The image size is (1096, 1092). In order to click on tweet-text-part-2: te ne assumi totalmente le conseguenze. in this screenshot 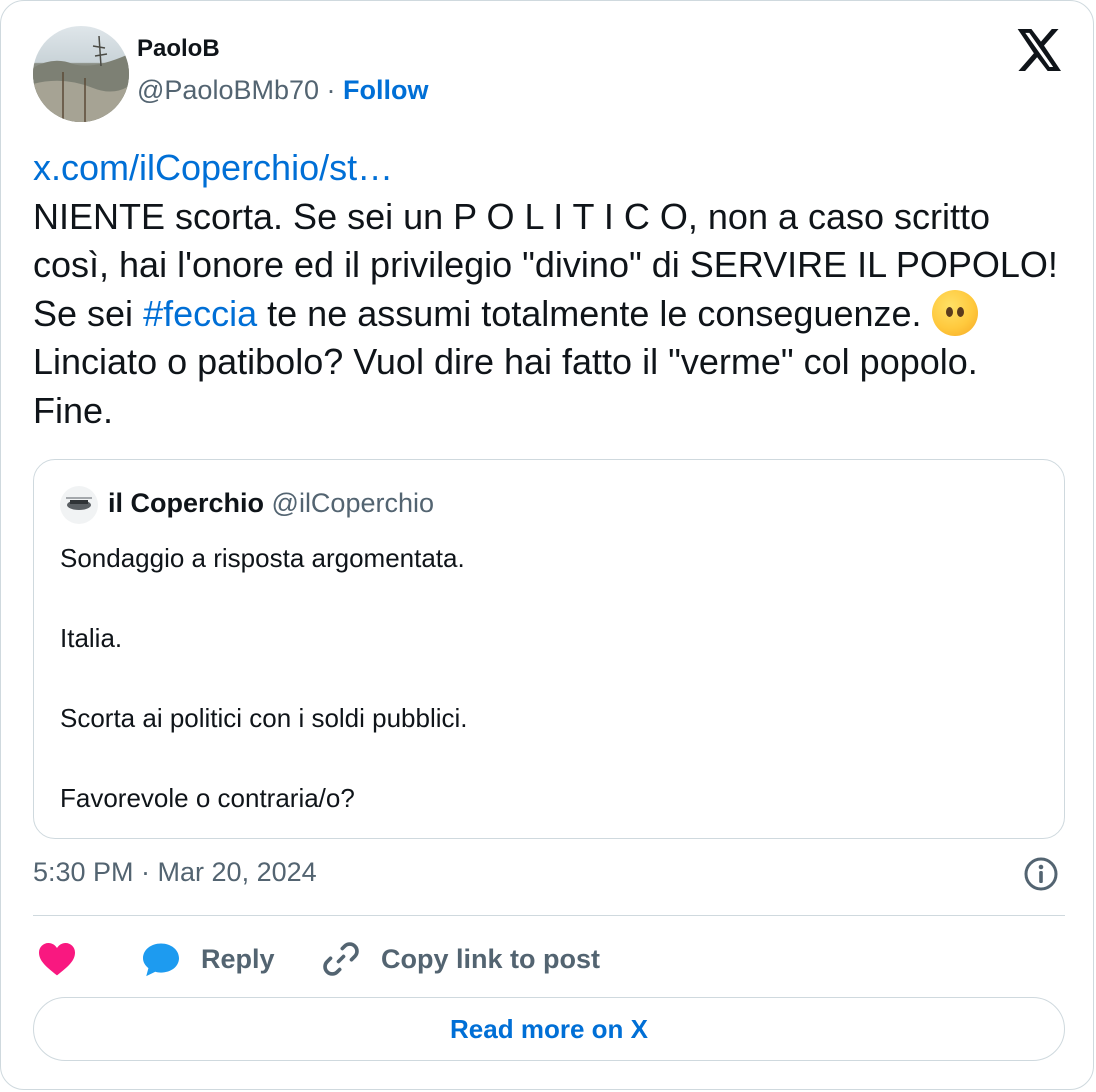, I will do `click(594, 313)`.